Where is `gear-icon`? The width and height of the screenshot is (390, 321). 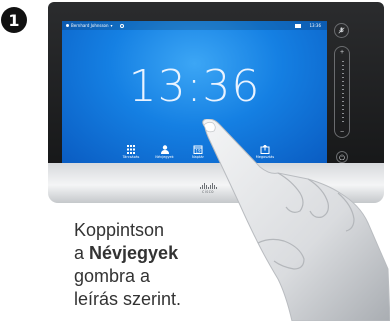
gear-icon is located at coordinates (121, 25).